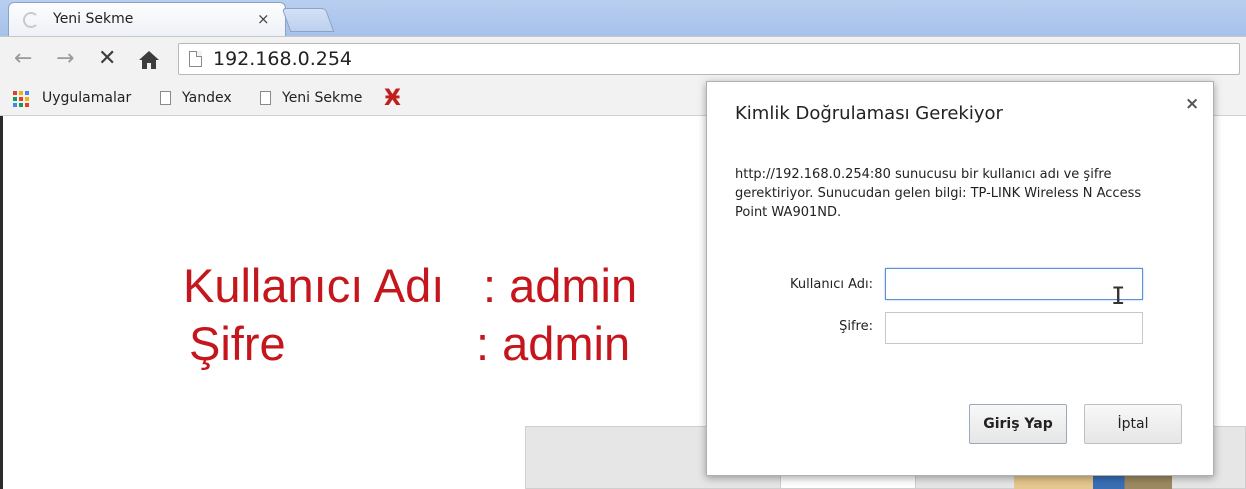 The image size is (1246, 489). What do you see at coordinates (31, 20) in the screenshot?
I see `loading-spinner-icon` at bounding box center [31, 20].